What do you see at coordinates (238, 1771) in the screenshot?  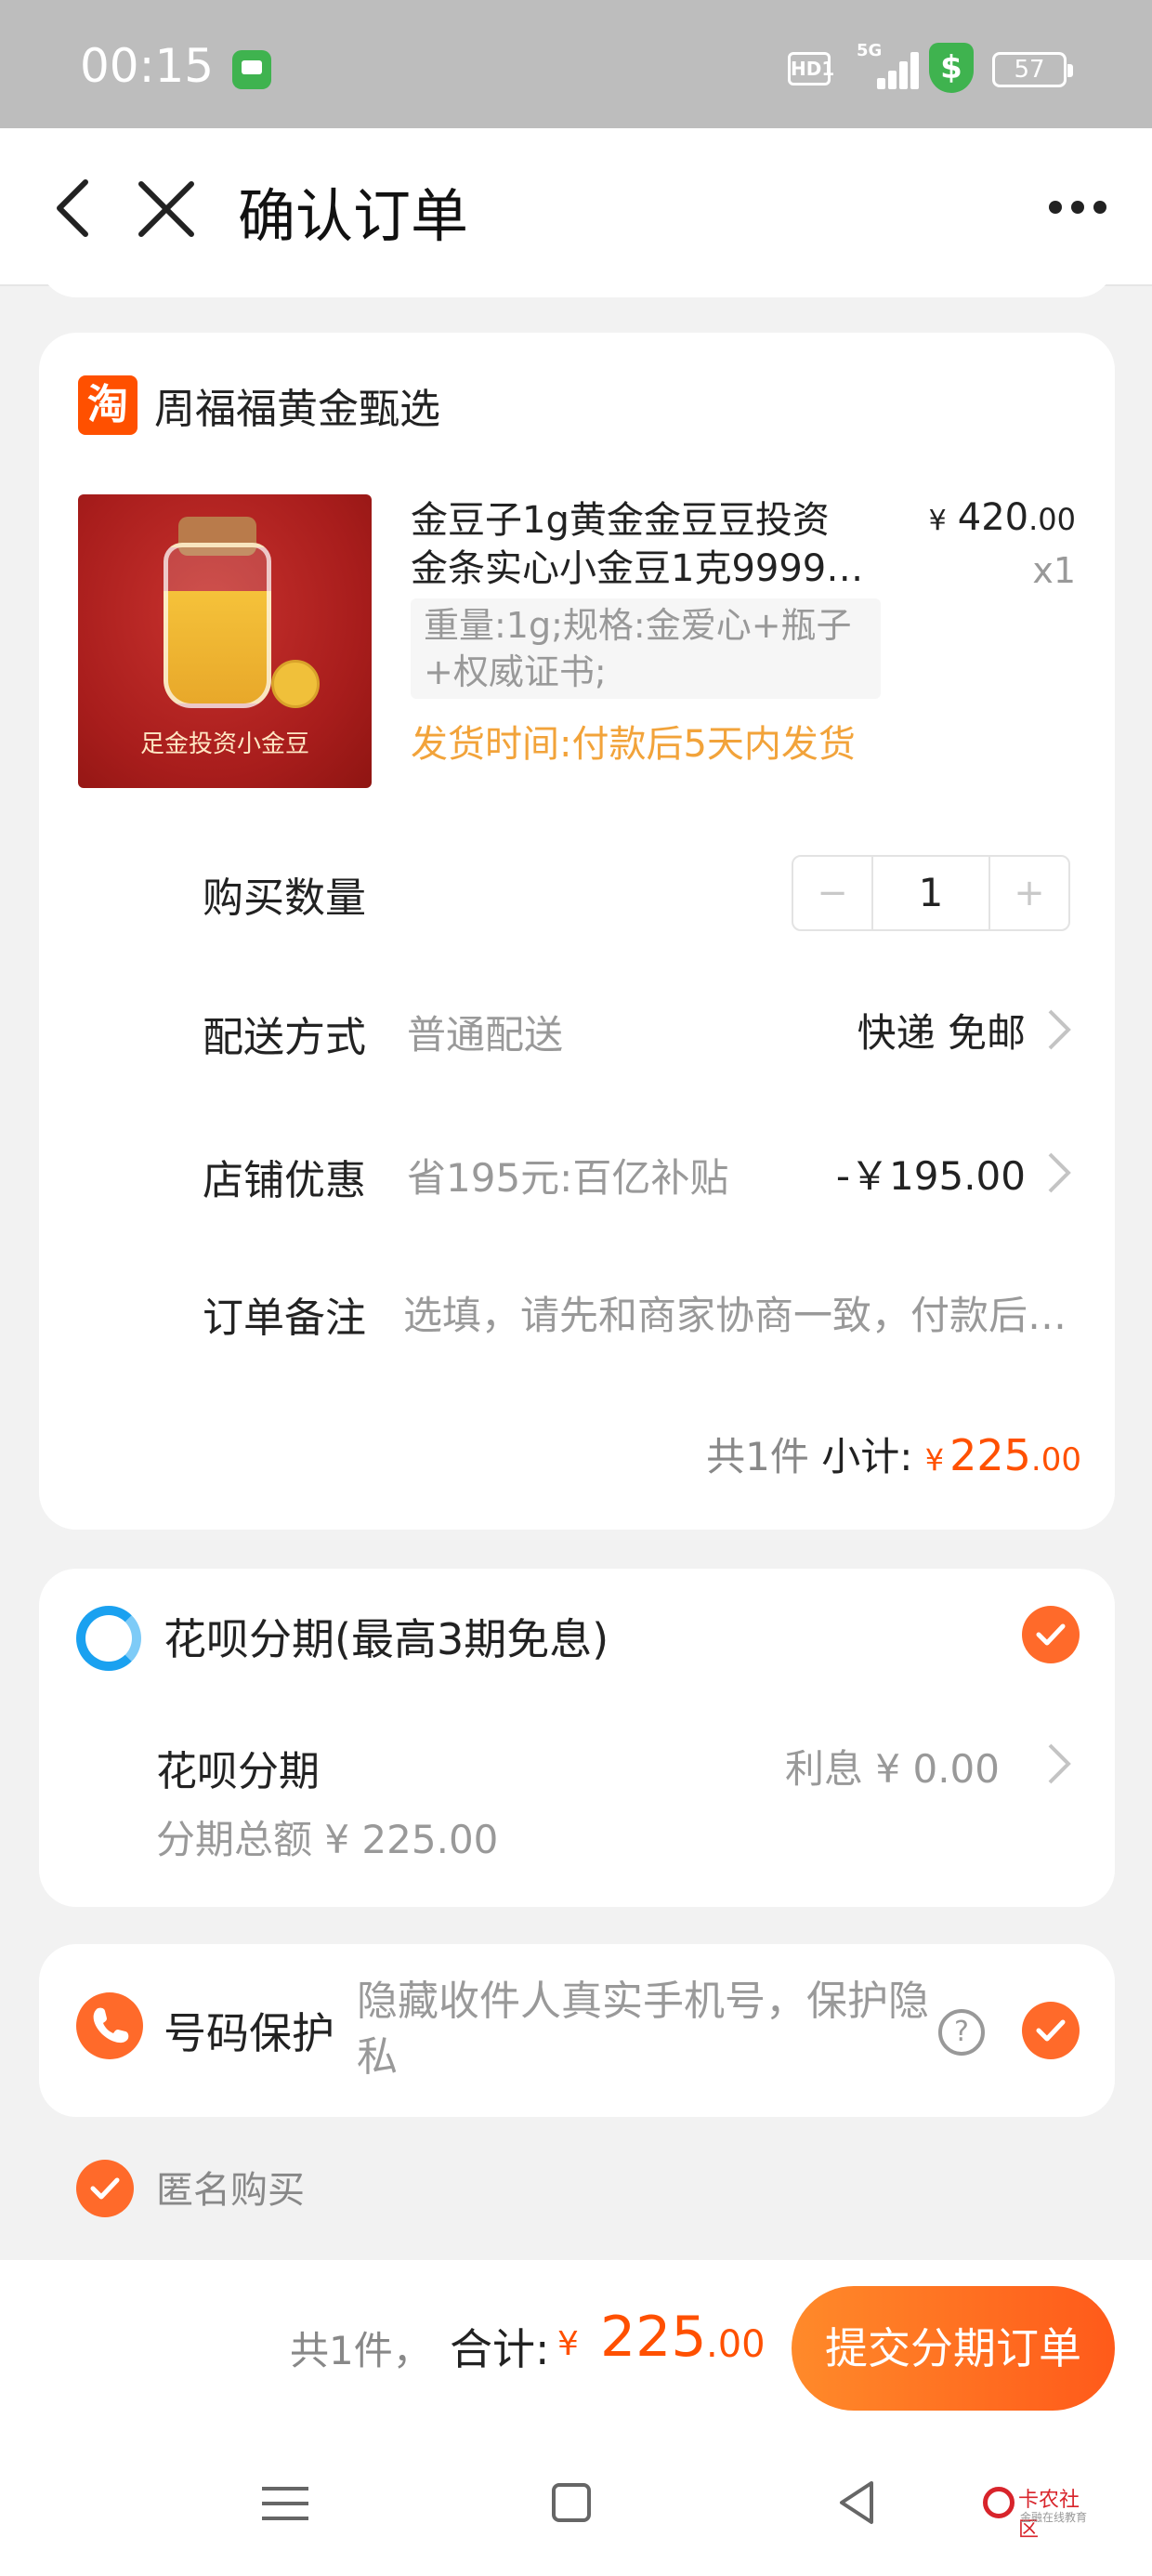 I see `huabei-plan-label: 花呗分期` at bounding box center [238, 1771].